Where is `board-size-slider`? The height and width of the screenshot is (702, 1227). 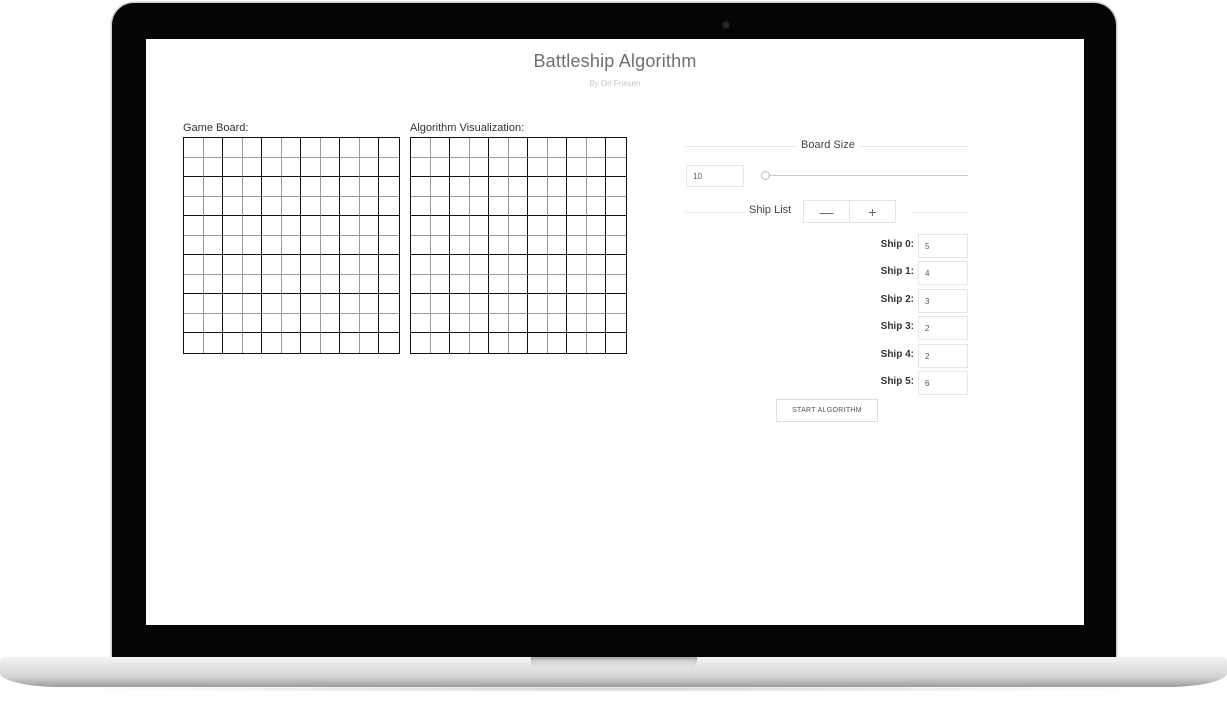 board-size-slider is located at coordinates (865, 175).